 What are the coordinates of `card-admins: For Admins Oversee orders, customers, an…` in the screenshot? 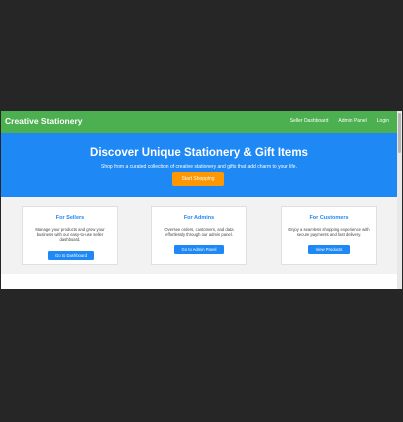 It's located at (199, 235).